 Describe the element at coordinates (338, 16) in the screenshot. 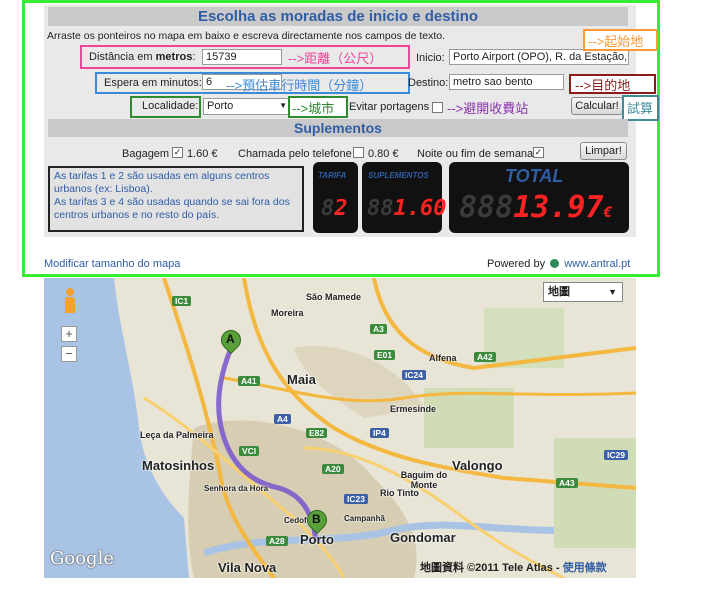

I see `page-title: Escolha as moradas de inicio e destino` at that location.